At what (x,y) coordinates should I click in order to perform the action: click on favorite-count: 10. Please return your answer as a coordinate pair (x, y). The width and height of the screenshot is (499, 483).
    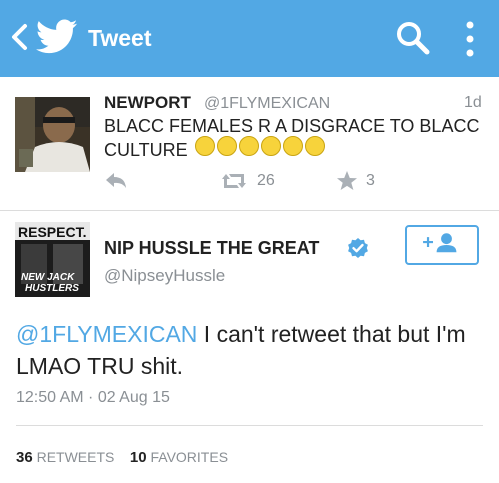
    Looking at the image, I should click on (138, 457).